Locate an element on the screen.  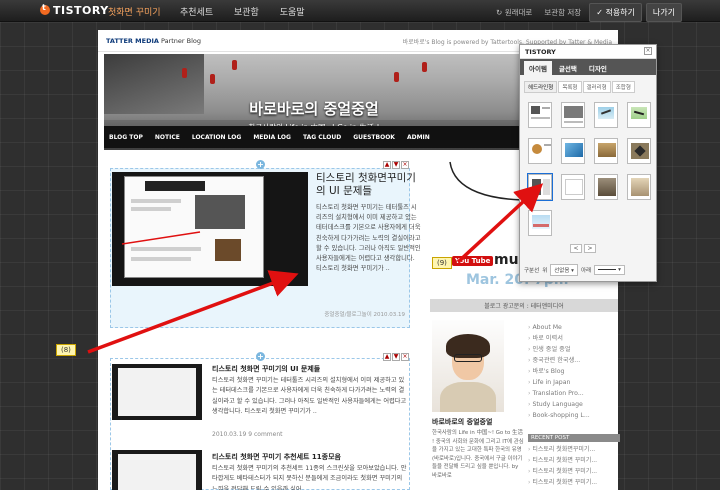
blognav-guestbook: GUESTBOOK is located at coordinates (374, 137).